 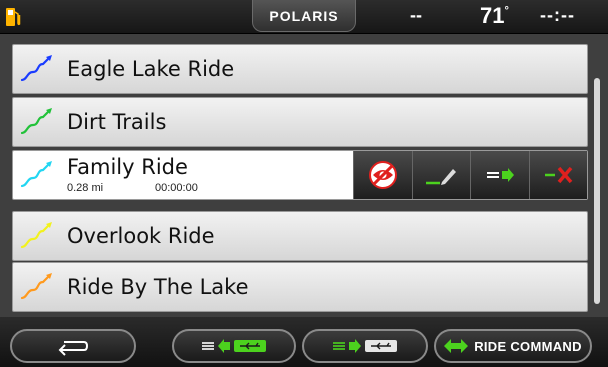 I want to click on back-arrow-icon, so click(x=73, y=348).